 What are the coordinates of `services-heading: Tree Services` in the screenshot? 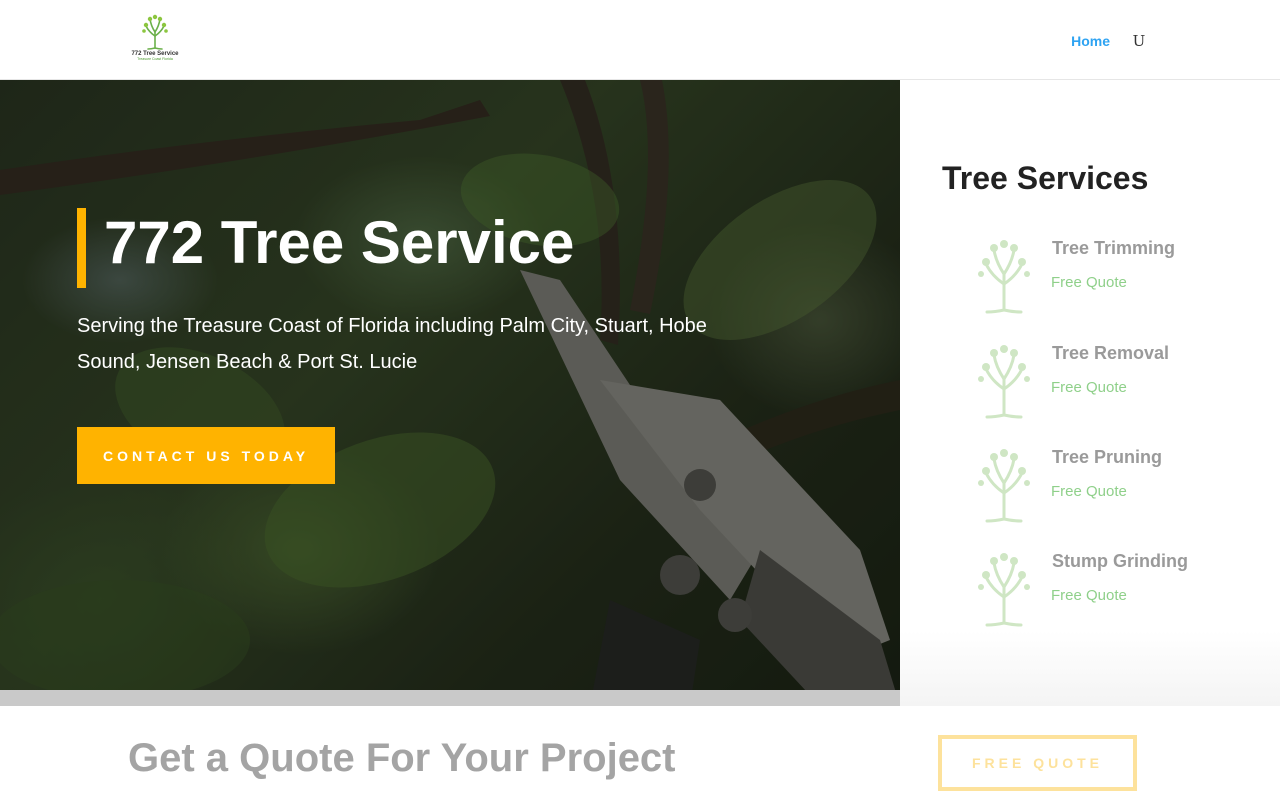 It's located at (1045, 178).